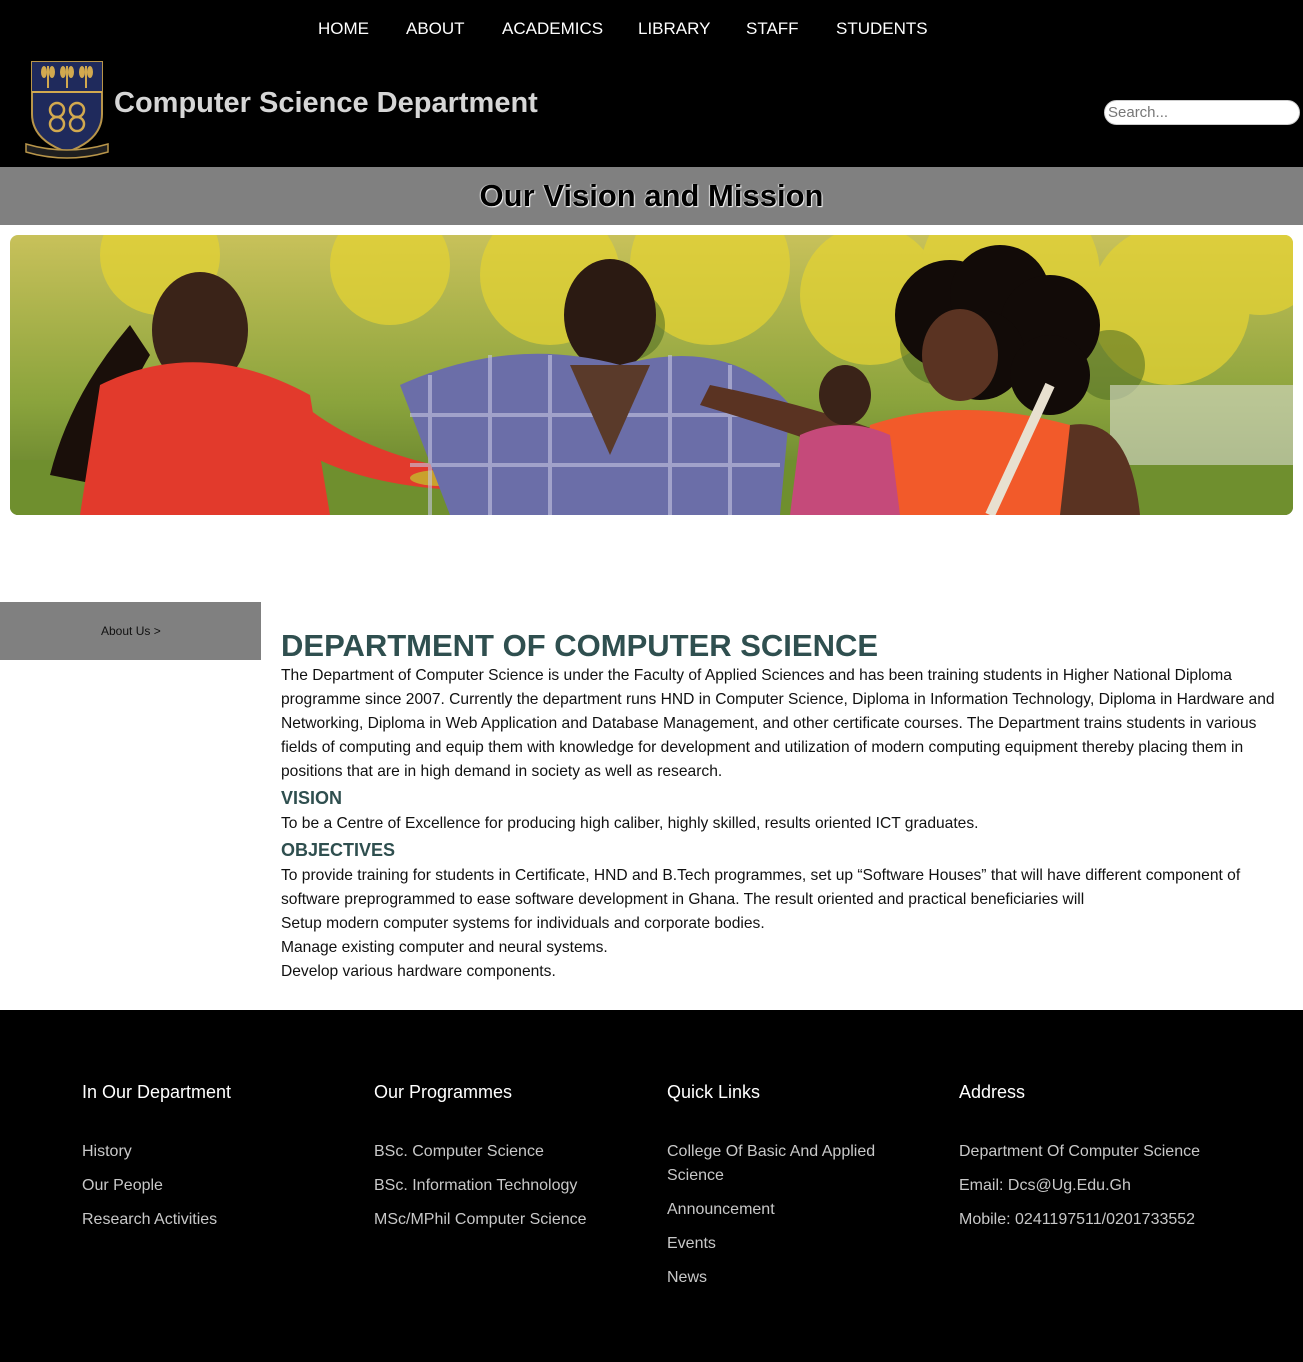 The width and height of the screenshot is (1303, 1362). What do you see at coordinates (202, 1152) in the screenshot?
I see `footer-link-history: History` at bounding box center [202, 1152].